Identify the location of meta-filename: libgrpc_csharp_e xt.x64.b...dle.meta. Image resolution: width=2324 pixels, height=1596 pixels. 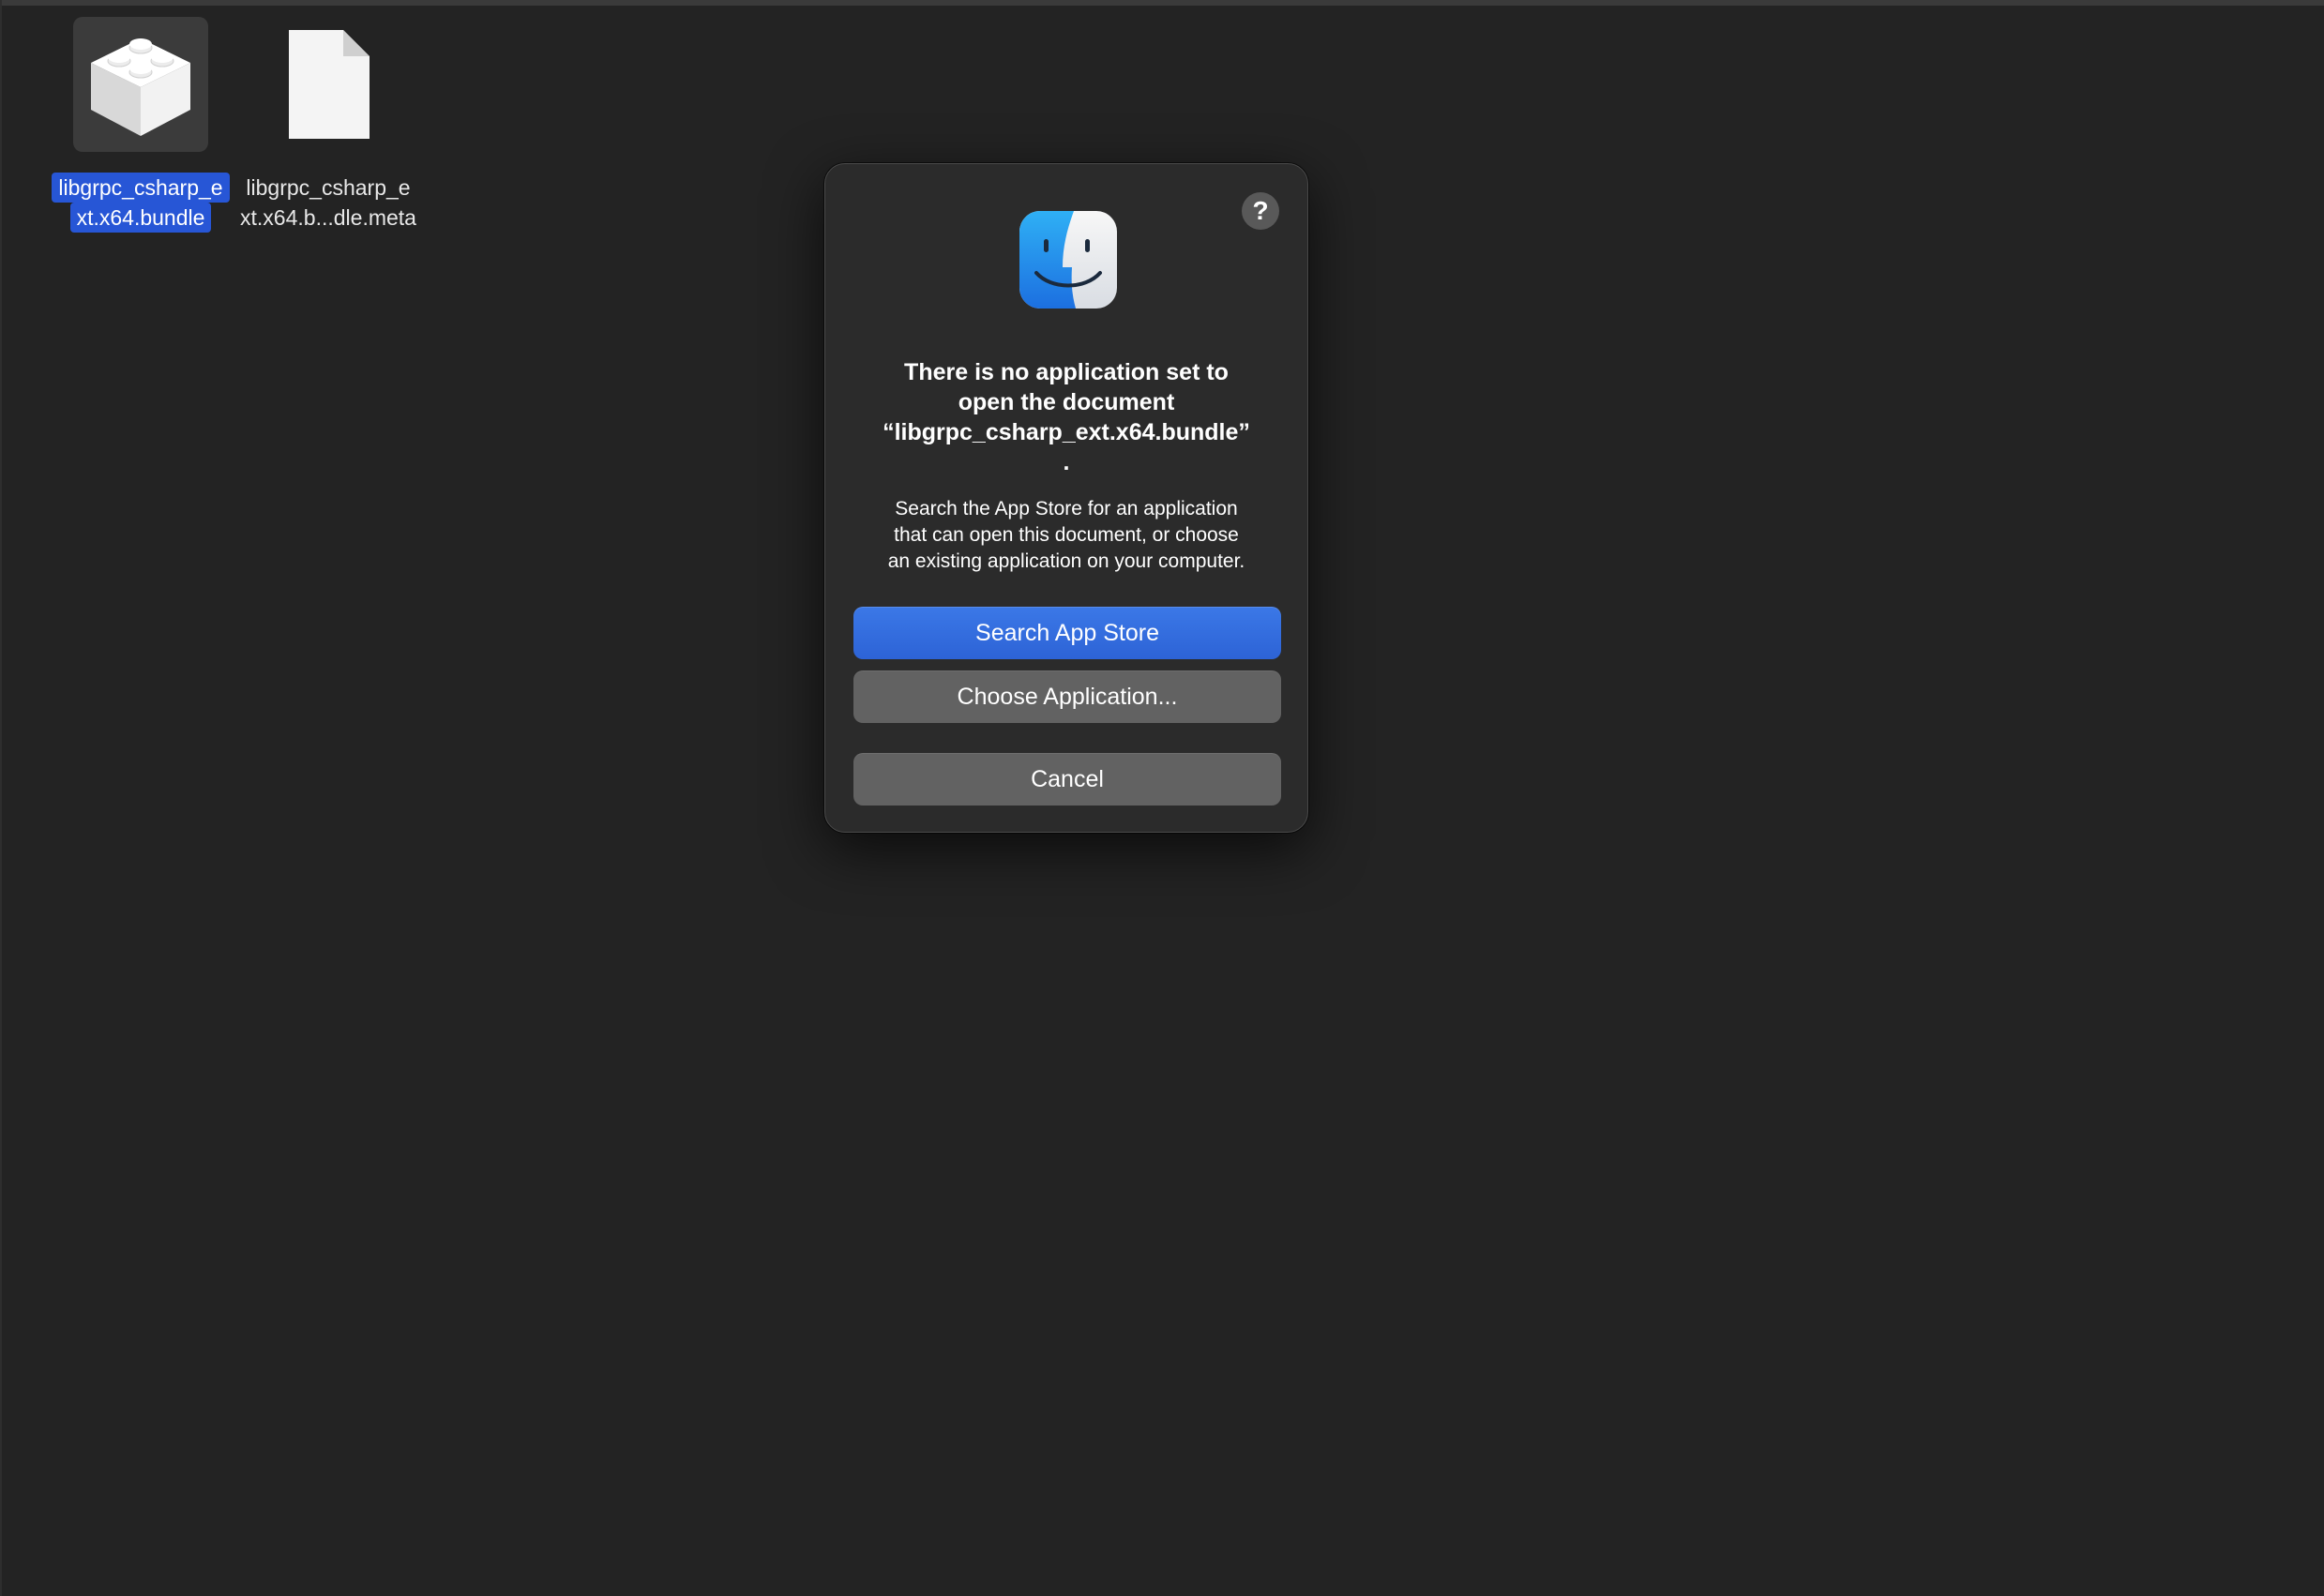
(328, 203).